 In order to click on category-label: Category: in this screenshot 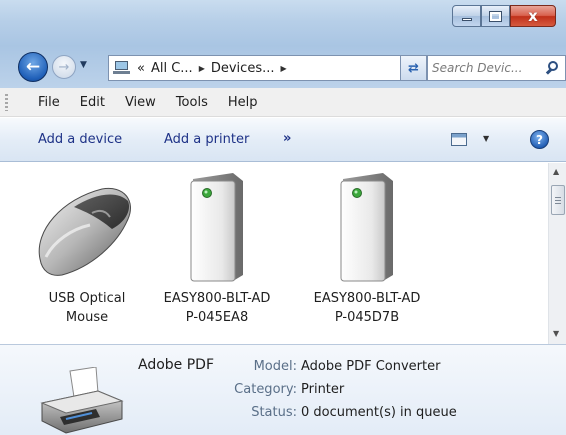, I will do `click(265, 389)`.